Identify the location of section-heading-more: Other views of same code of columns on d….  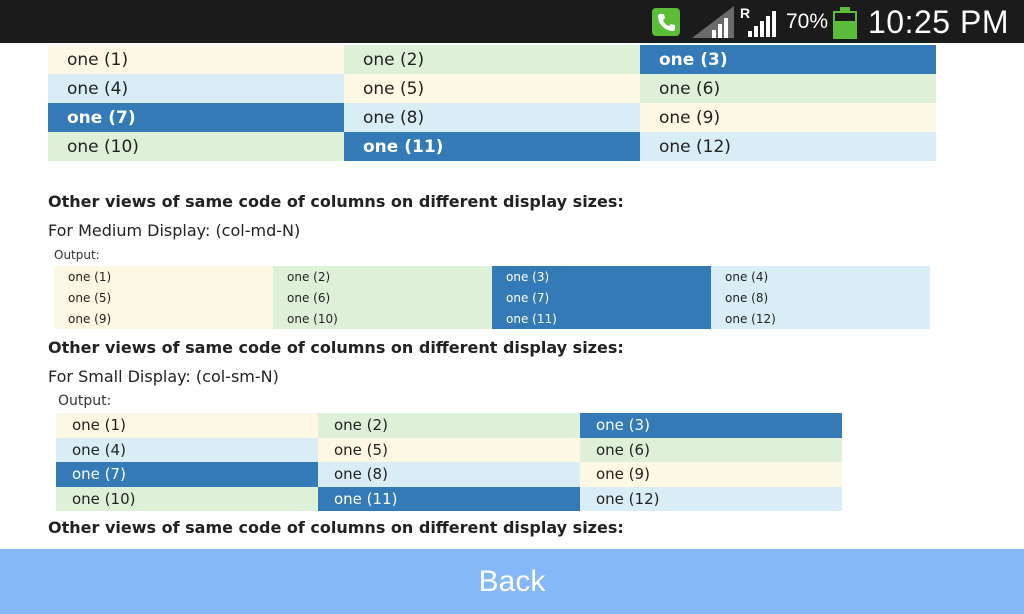
(336, 527).